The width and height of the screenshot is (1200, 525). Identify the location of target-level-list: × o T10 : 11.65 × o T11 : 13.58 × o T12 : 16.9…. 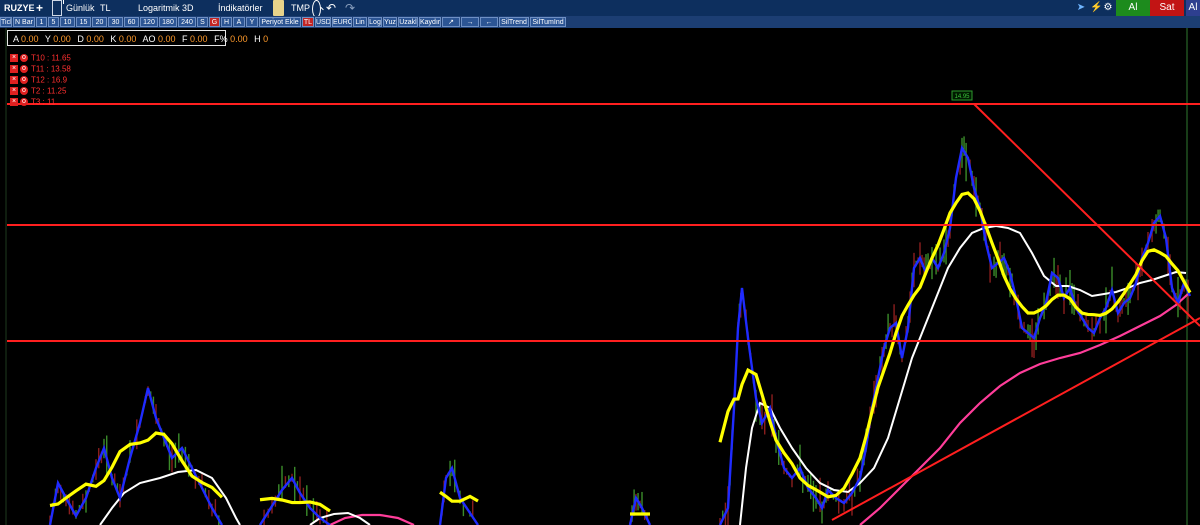
(40, 79).